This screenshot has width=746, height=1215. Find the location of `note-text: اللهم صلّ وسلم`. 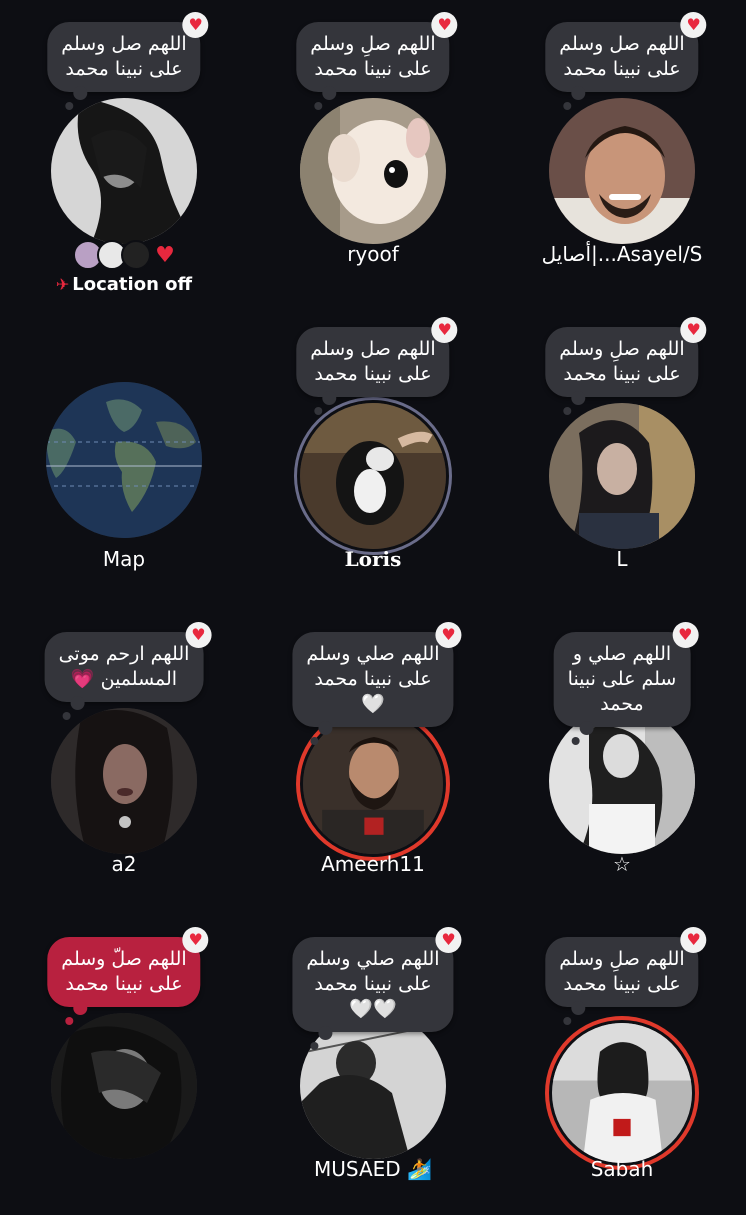

note-text: اللهم صلّ وسلم is located at coordinates (124, 959).